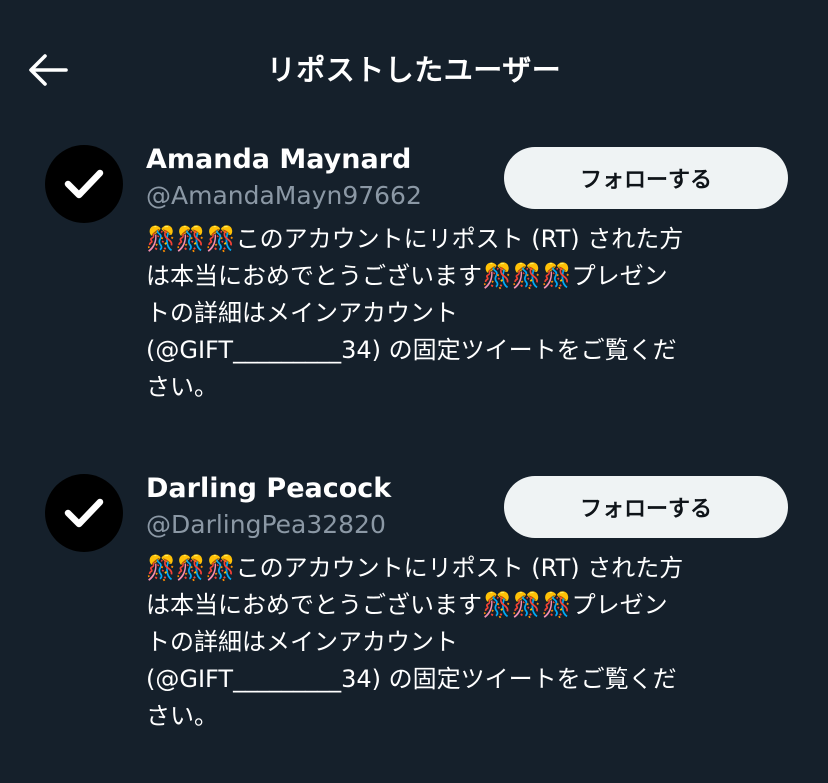  Describe the element at coordinates (268, 489) in the screenshot. I see `user-display-name: Darling Peacock` at that location.